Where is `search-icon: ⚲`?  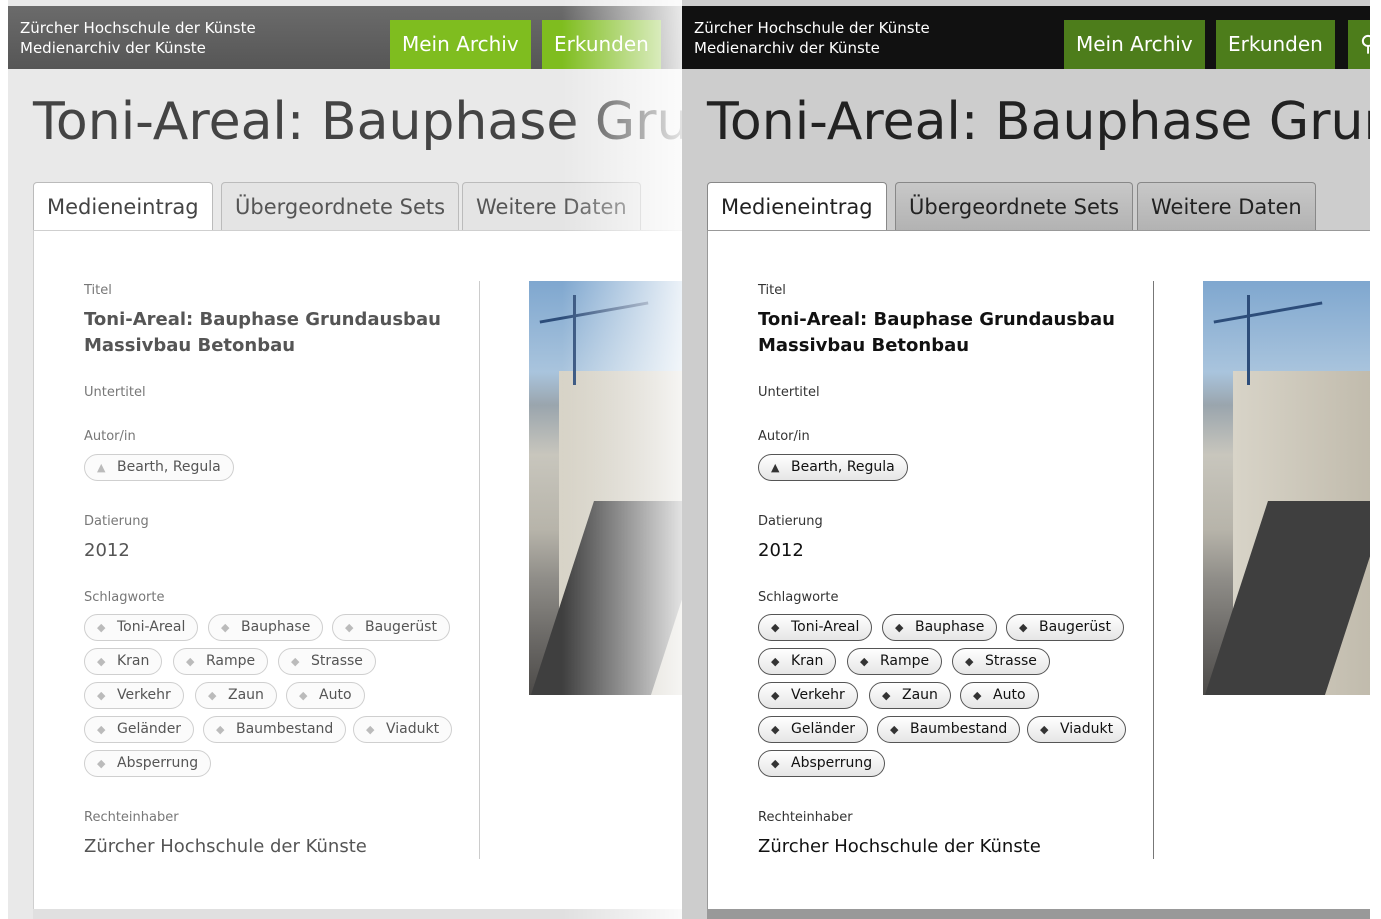
search-icon: ⚲ is located at coordinates (1365, 44).